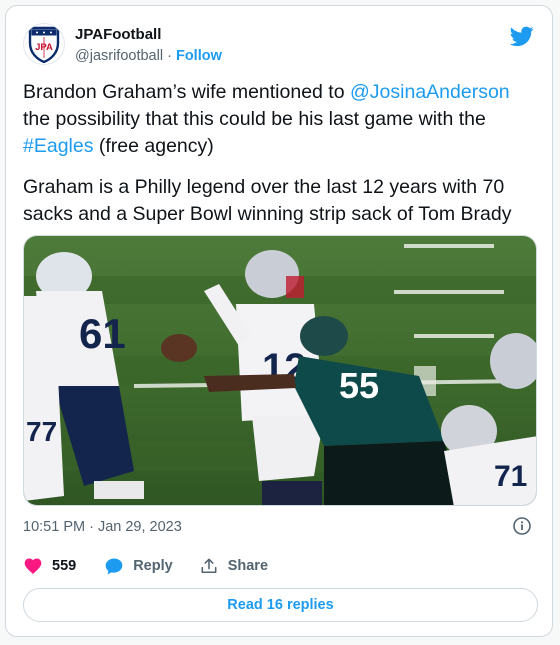  Describe the element at coordinates (248, 566) in the screenshot. I see `share-label: Share` at that location.